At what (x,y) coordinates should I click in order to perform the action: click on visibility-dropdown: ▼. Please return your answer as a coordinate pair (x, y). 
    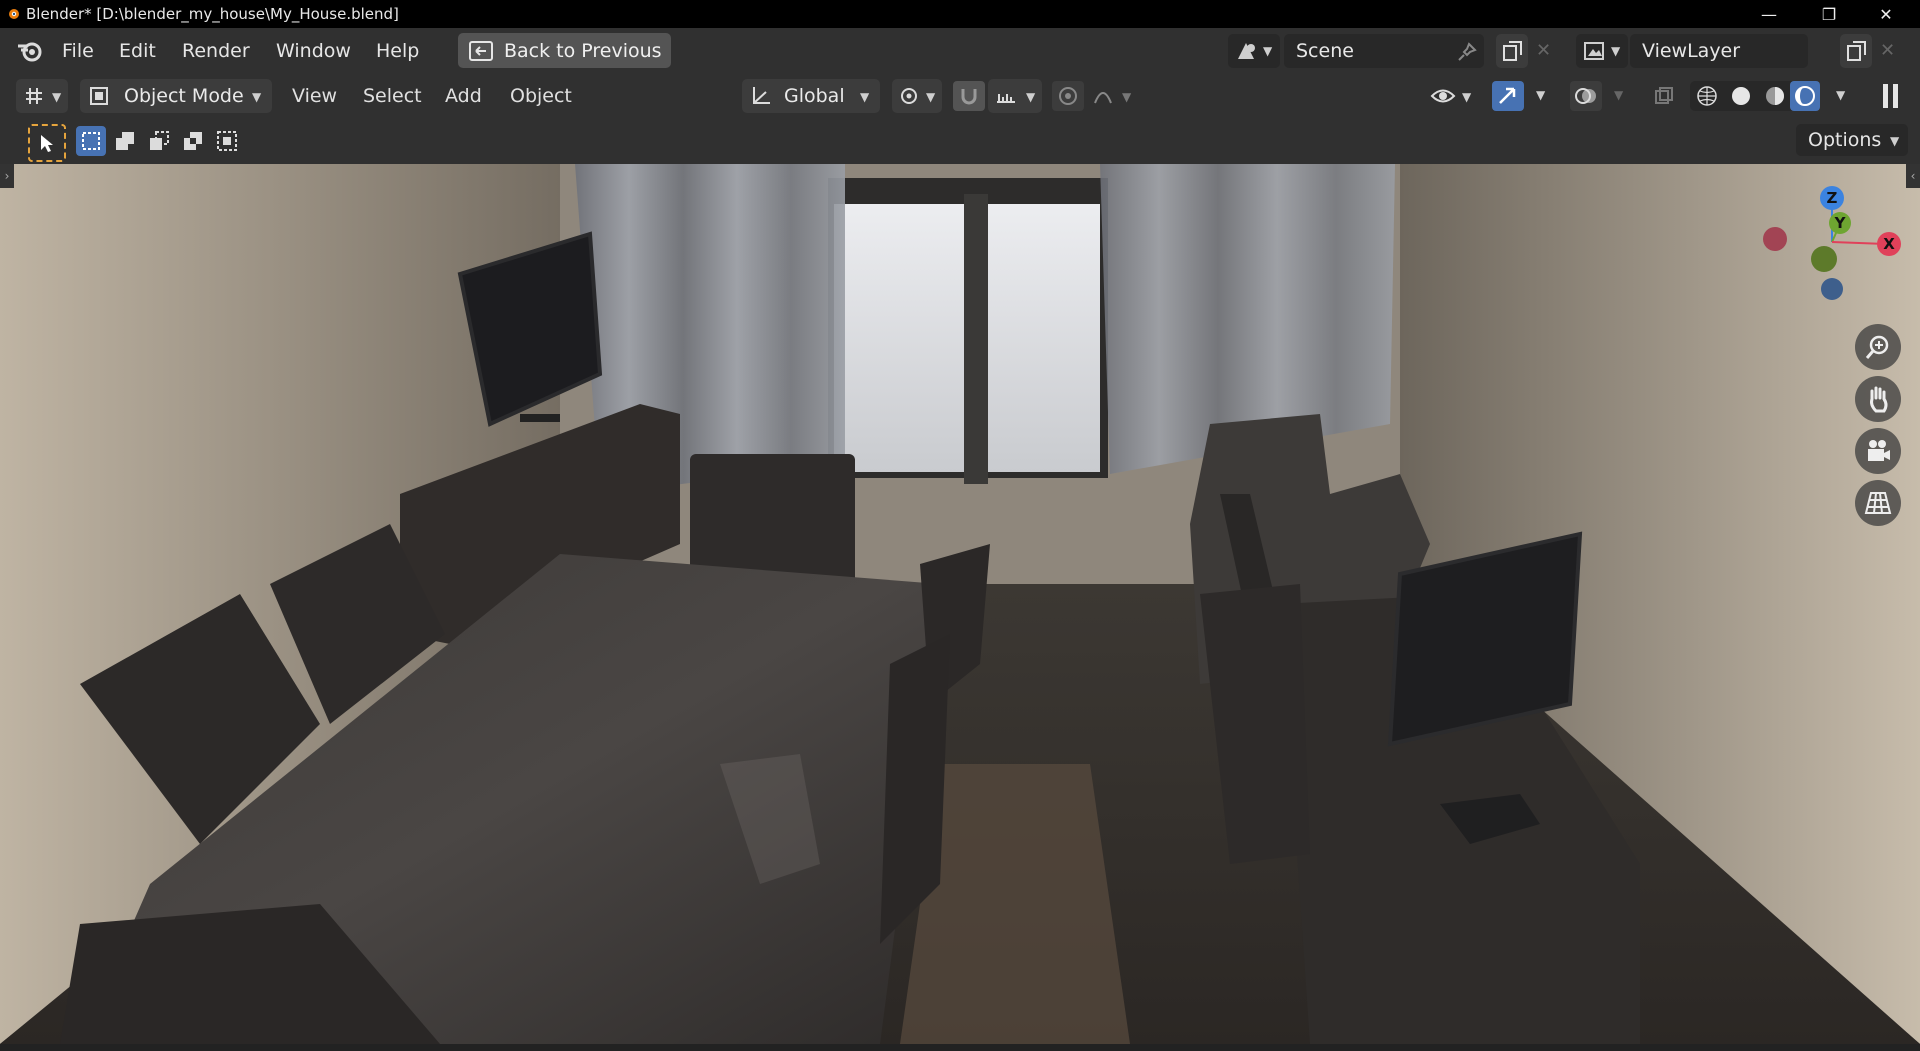
    Looking at the image, I should click on (1453, 96).